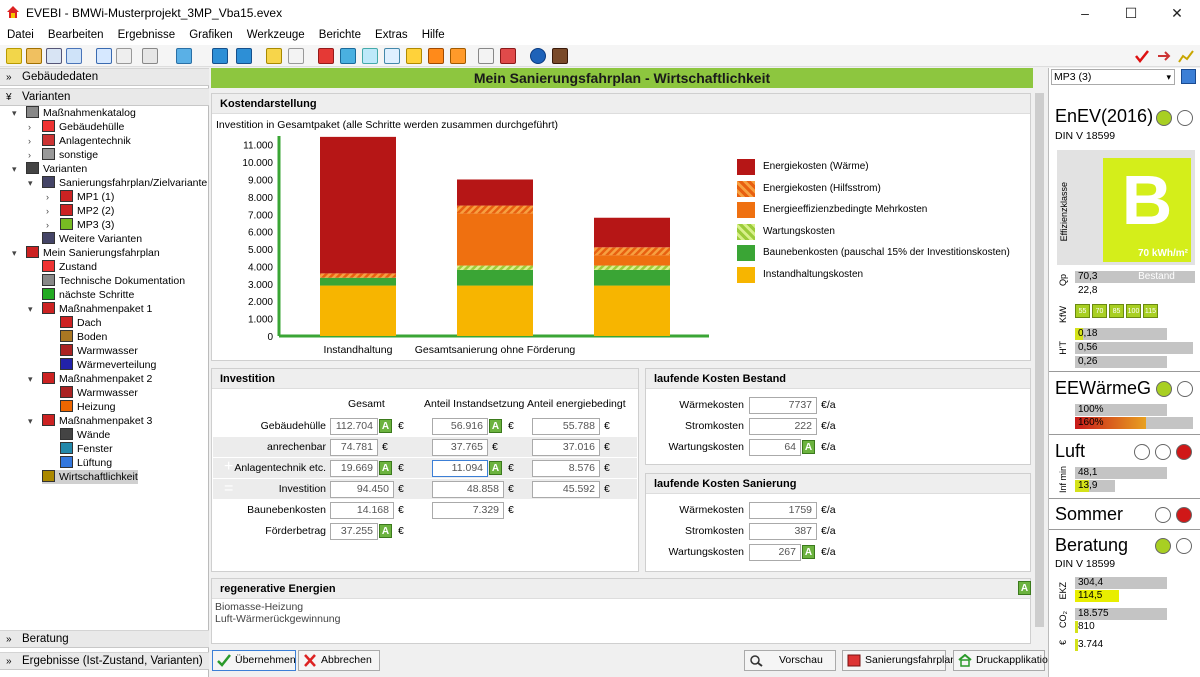 The height and width of the screenshot is (677, 1200). Describe the element at coordinates (90, 379) in the screenshot. I see `tree-item: ▾ Maßnahmenpaket 2` at that location.